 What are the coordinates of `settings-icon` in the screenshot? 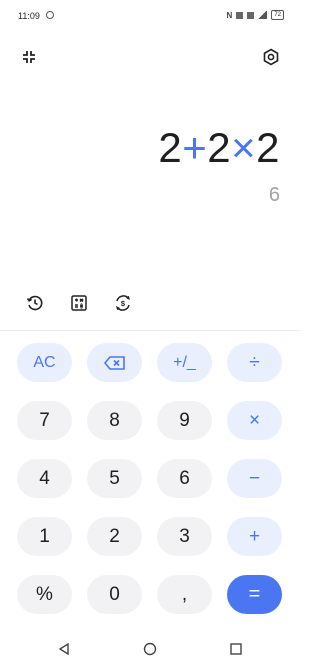 It's located at (271, 57).